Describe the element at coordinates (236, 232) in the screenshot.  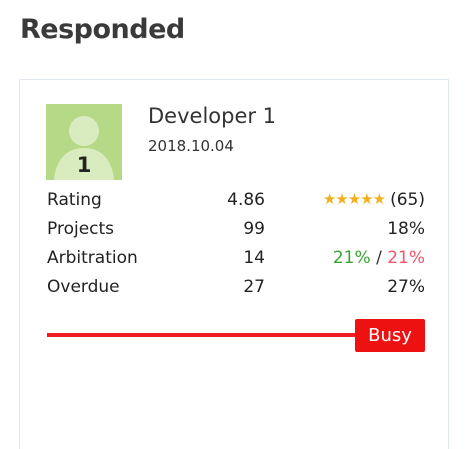
I see `projects-row: Projects 99 18%` at that location.